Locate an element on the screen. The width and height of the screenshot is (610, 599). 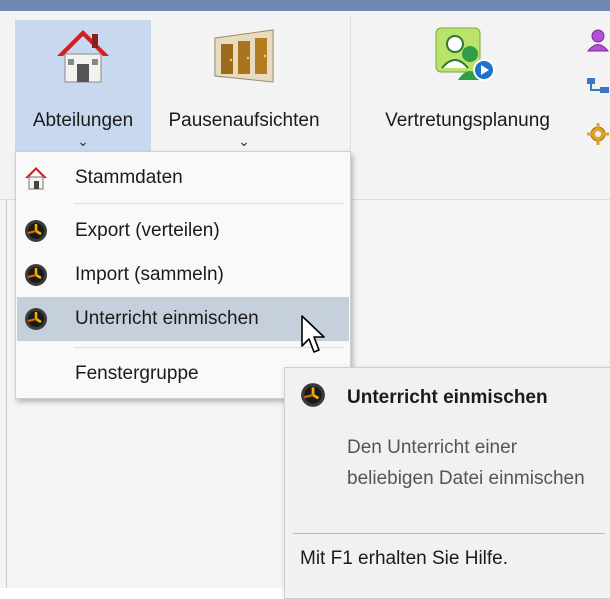
menu-item-label: Unterricht einmischen is located at coordinates (167, 318).